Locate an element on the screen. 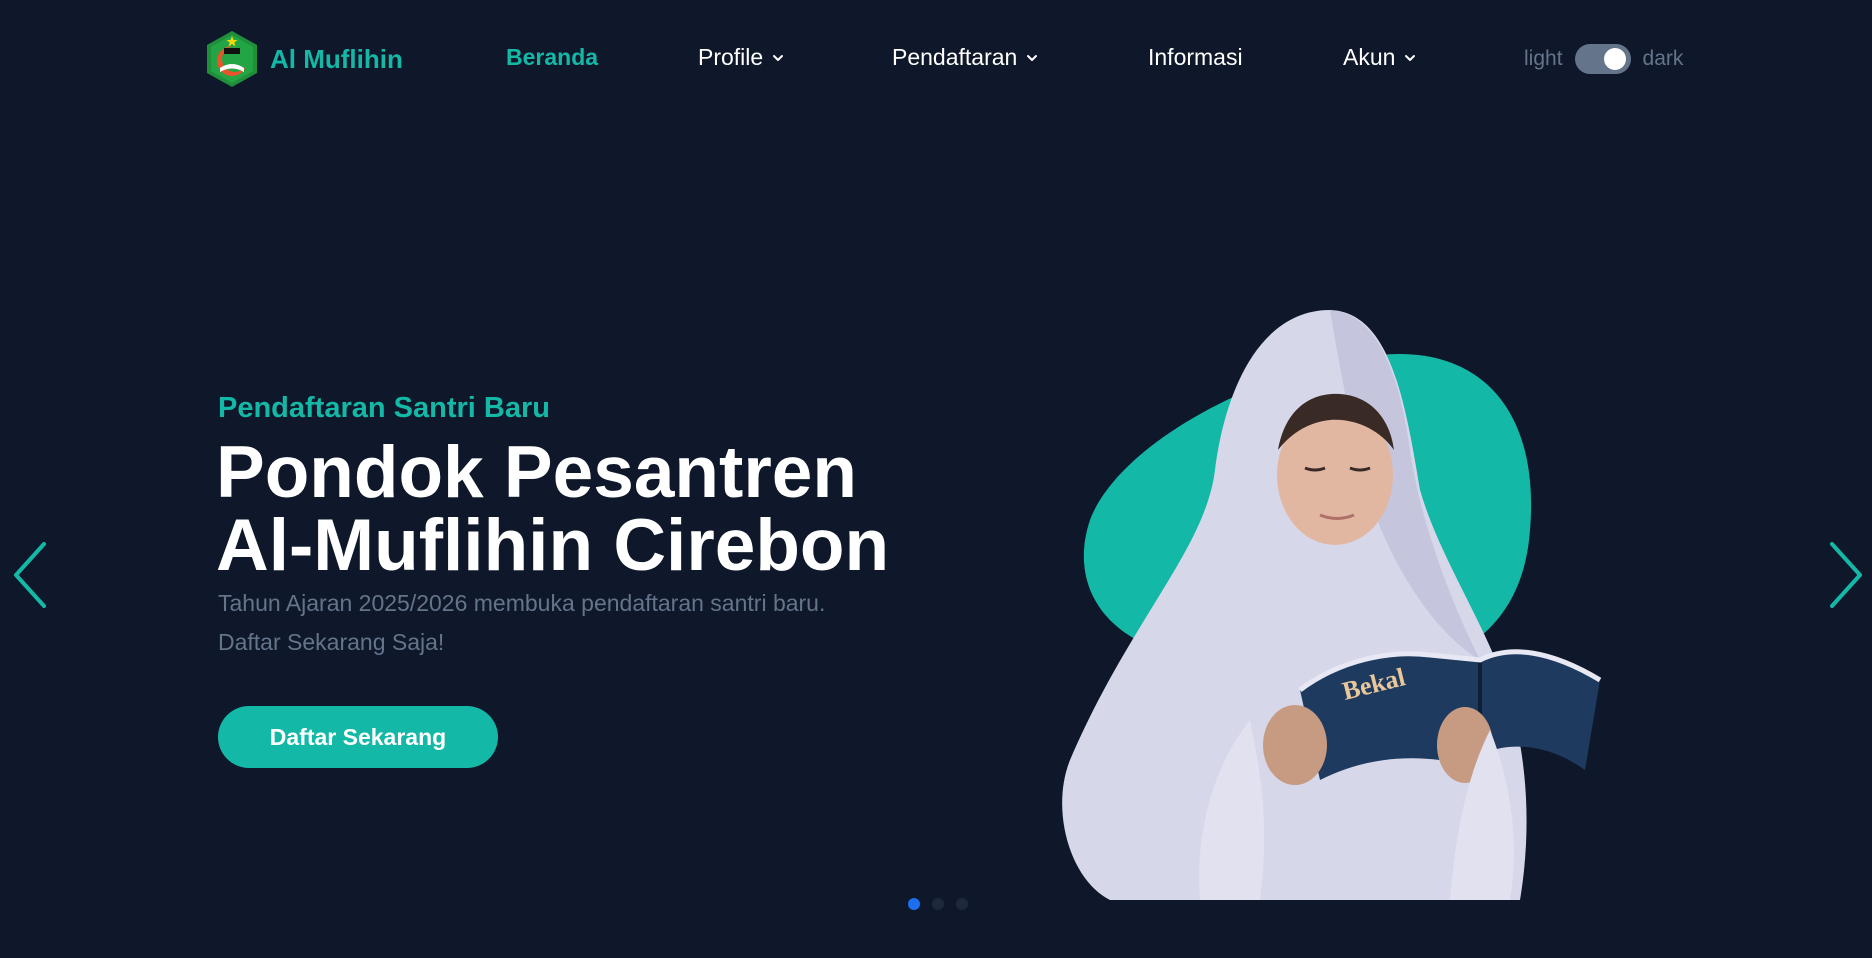 This screenshot has width=1872, height=958. hero-title-line2: Al-Muflihin Cirebon is located at coordinates (553, 545).